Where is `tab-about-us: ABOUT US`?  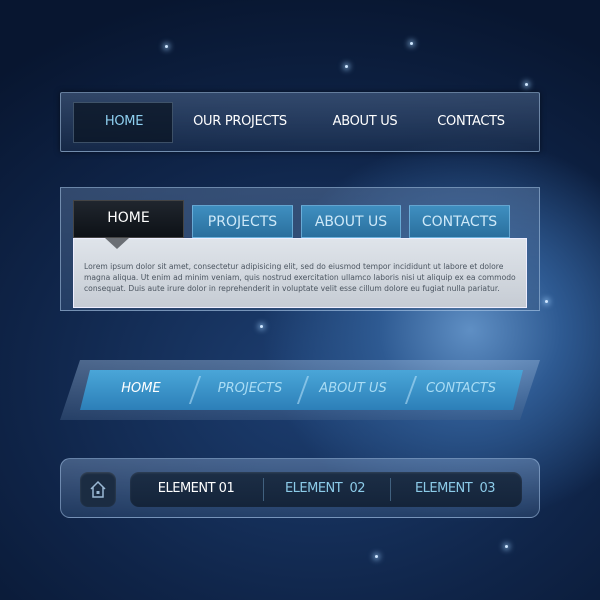
tab-about-us: ABOUT US is located at coordinates (351, 221).